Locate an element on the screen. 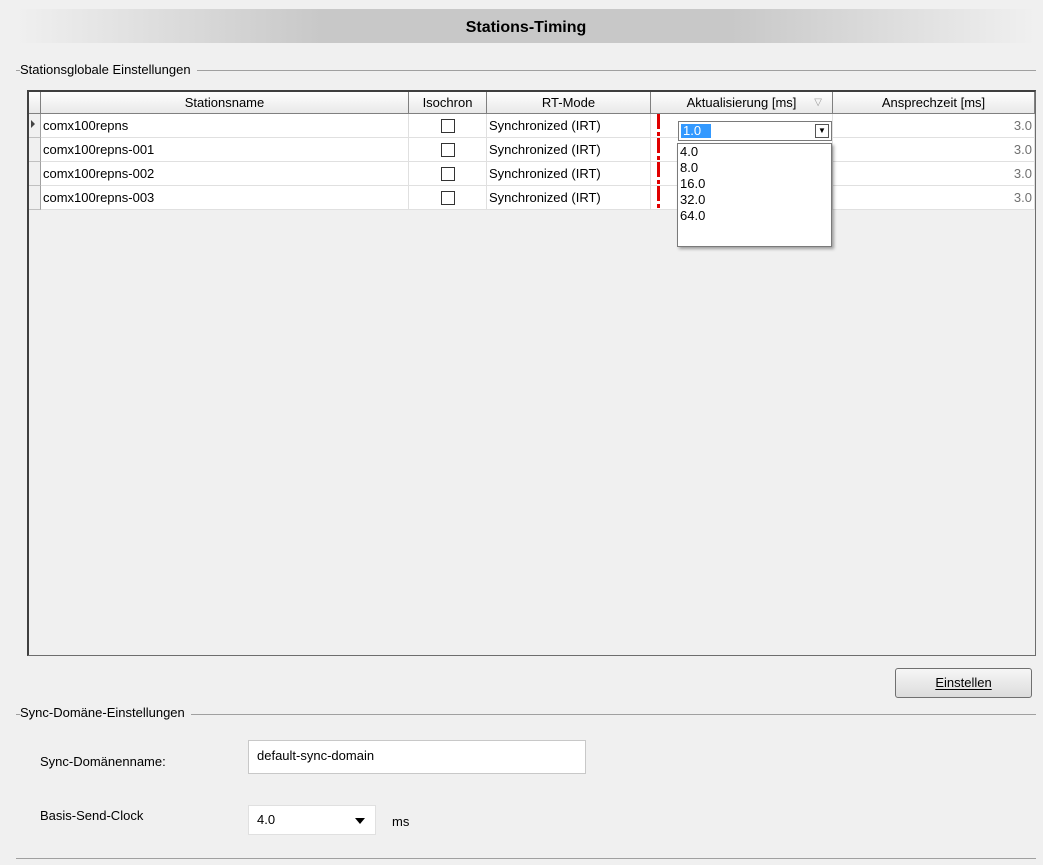  stations-group-label: Stationsglobale Einstellungen is located at coordinates (108, 69).